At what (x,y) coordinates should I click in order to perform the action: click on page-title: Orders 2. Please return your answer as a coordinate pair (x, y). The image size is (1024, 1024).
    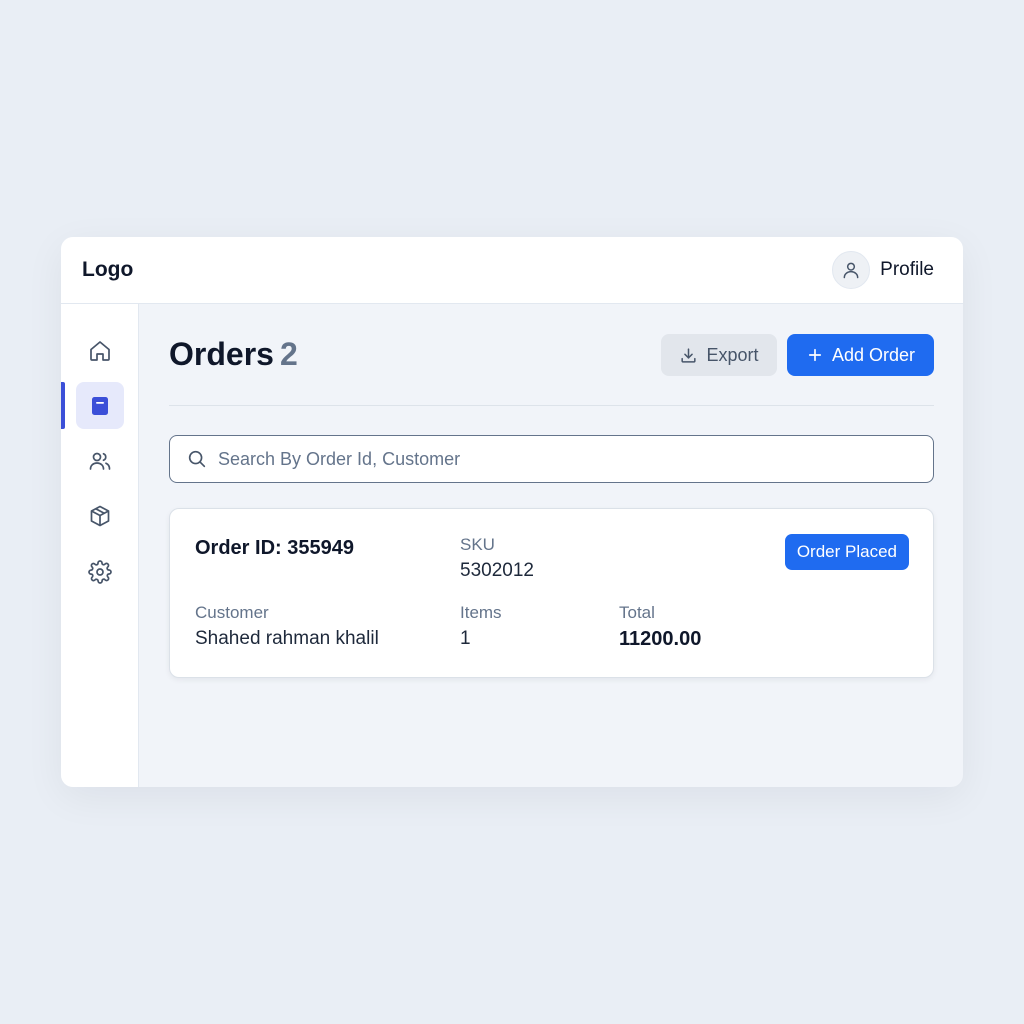
    Looking at the image, I should click on (233, 354).